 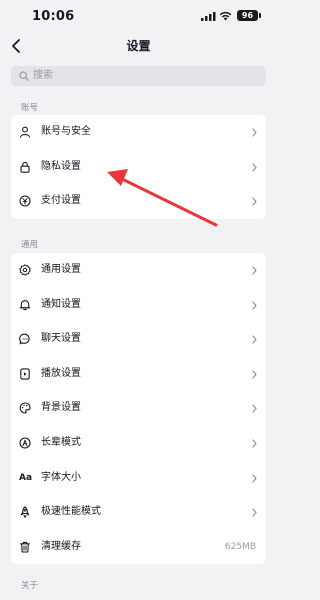 I want to click on section-title-about: 关于, so click(x=30, y=586).